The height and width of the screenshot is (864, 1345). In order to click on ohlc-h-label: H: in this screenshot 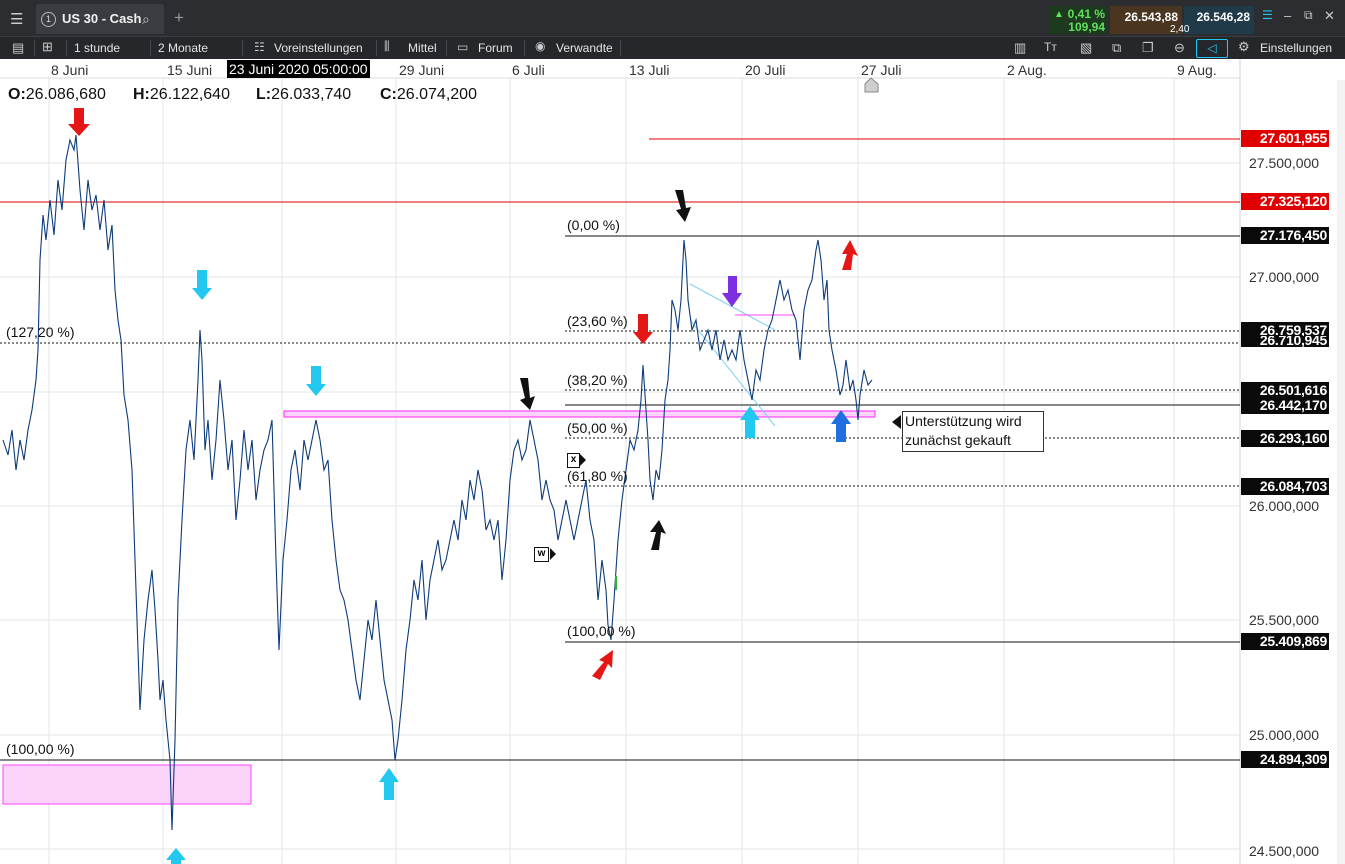, I will do `click(141, 94)`.